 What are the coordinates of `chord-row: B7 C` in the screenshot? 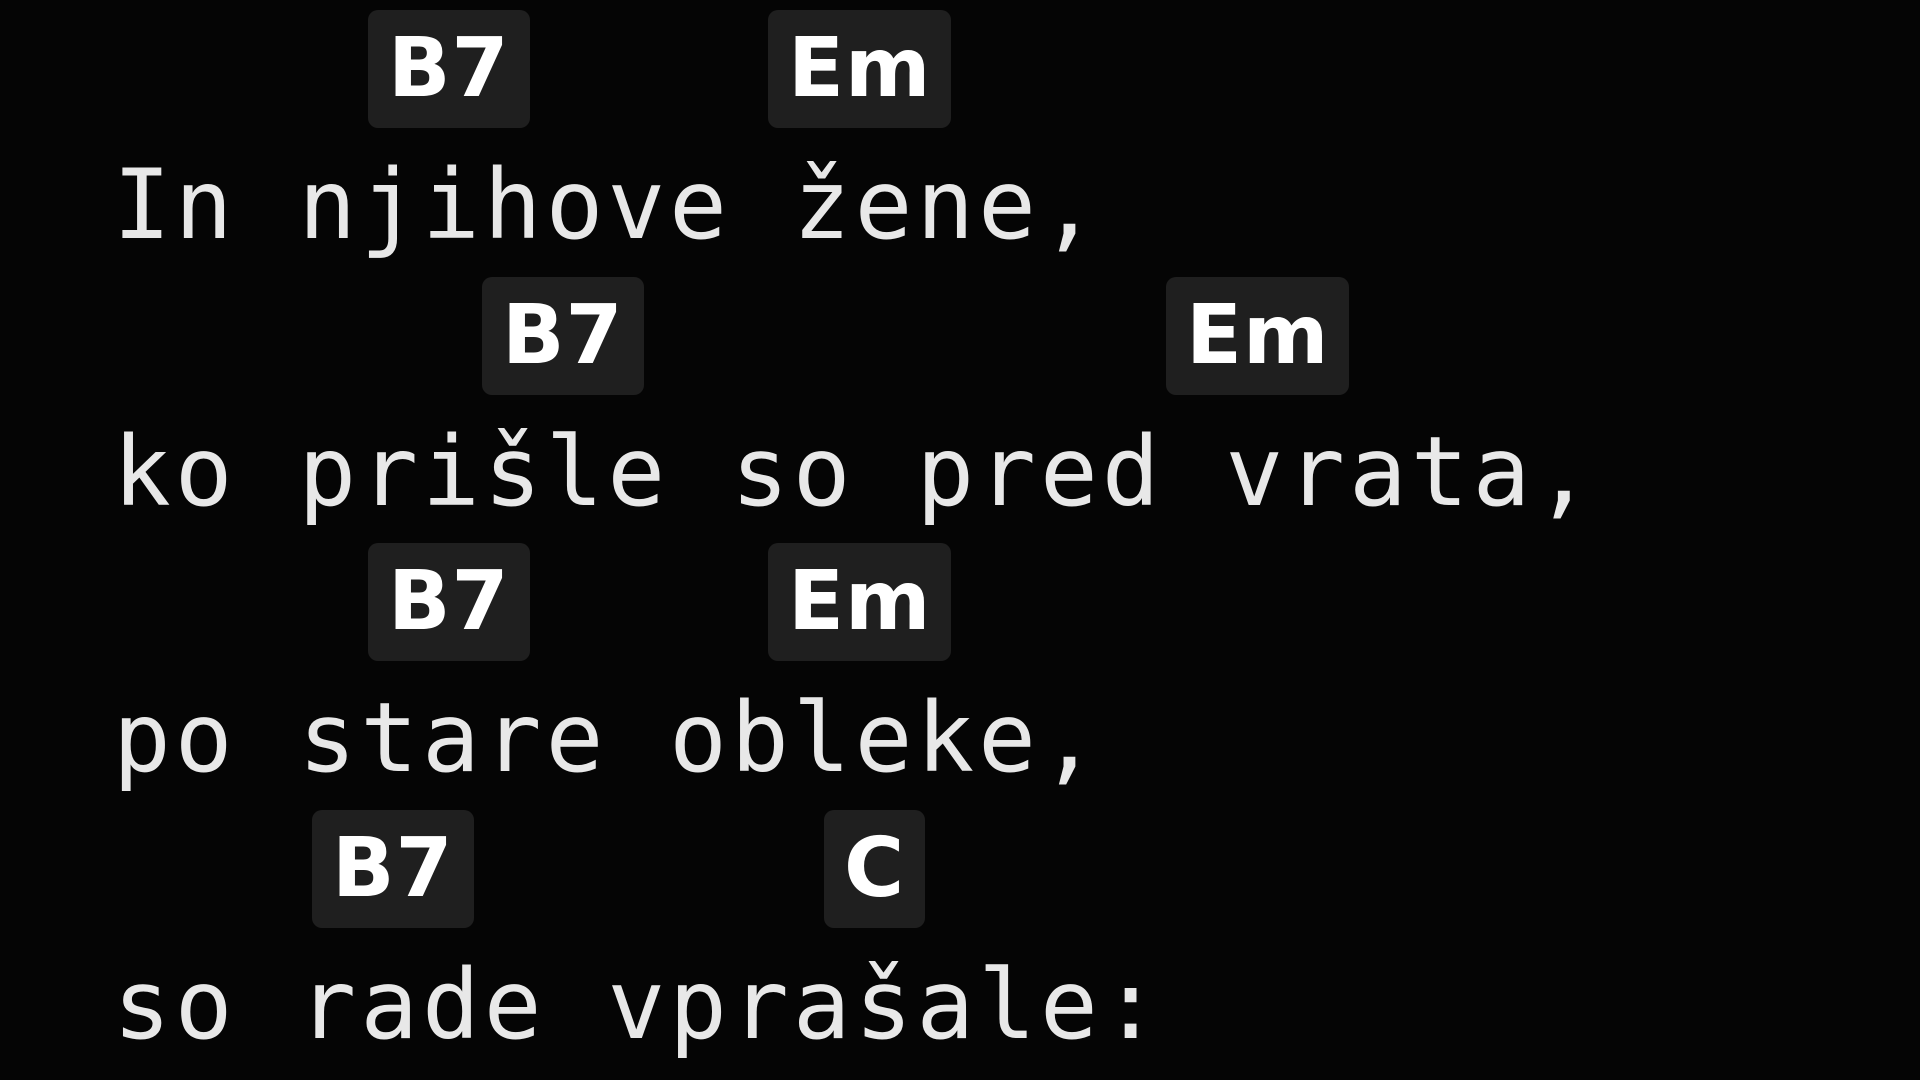 It's located at (960, 870).